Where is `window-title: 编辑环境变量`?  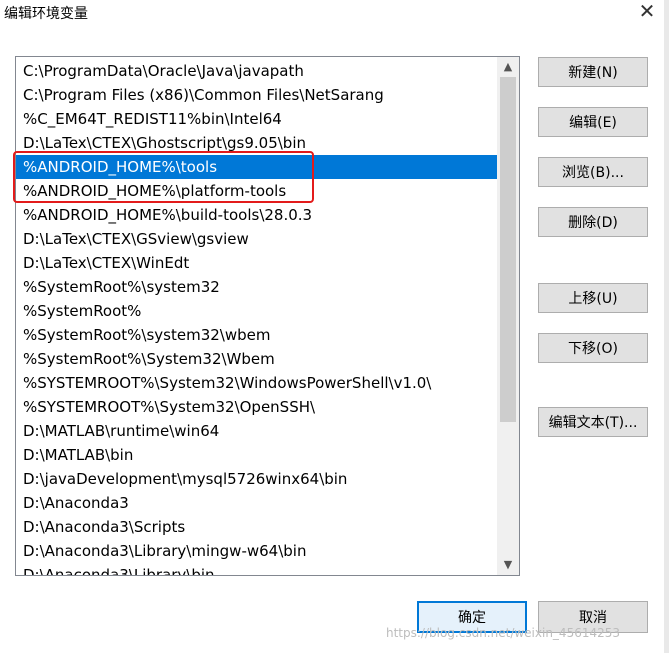
window-title: 编辑环境变量 is located at coordinates (46, 14).